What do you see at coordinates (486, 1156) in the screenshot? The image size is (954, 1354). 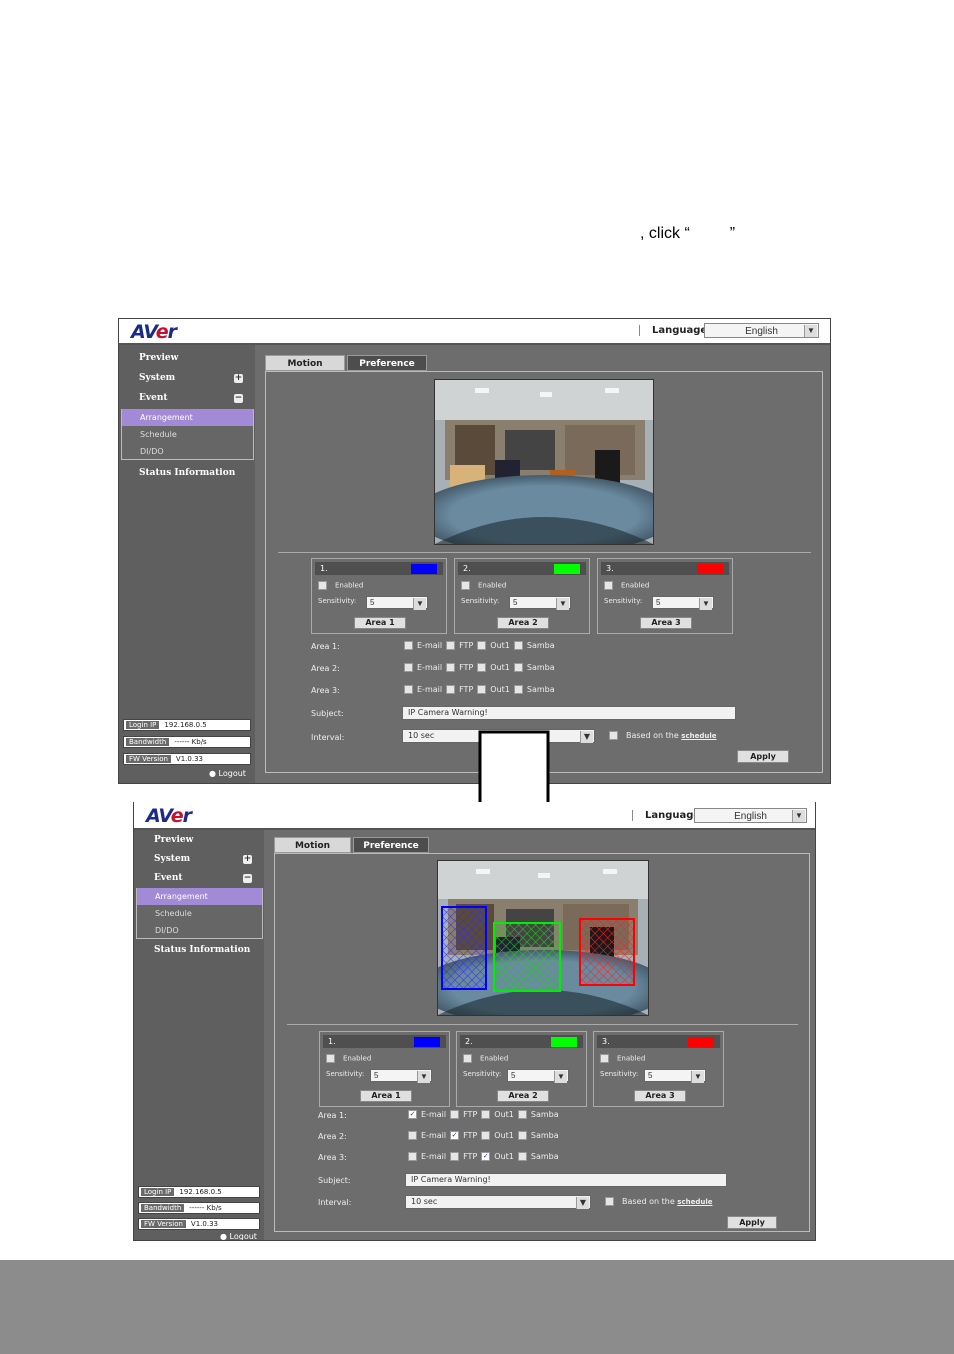 I see `out1-checkbox: ✓` at bounding box center [486, 1156].